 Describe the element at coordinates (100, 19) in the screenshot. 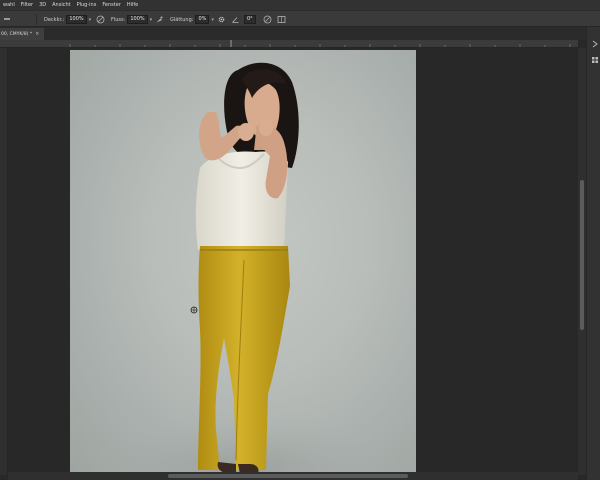

I see `pressure-opacity-icon` at that location.